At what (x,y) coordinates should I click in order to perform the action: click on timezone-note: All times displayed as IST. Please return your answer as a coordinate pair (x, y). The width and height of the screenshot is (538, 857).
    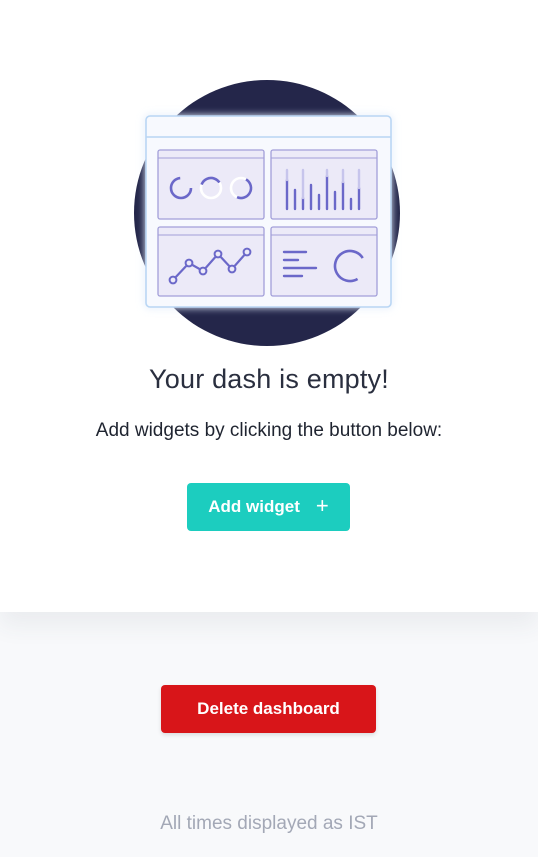
    Looking at the image, I should click on (269, 823).